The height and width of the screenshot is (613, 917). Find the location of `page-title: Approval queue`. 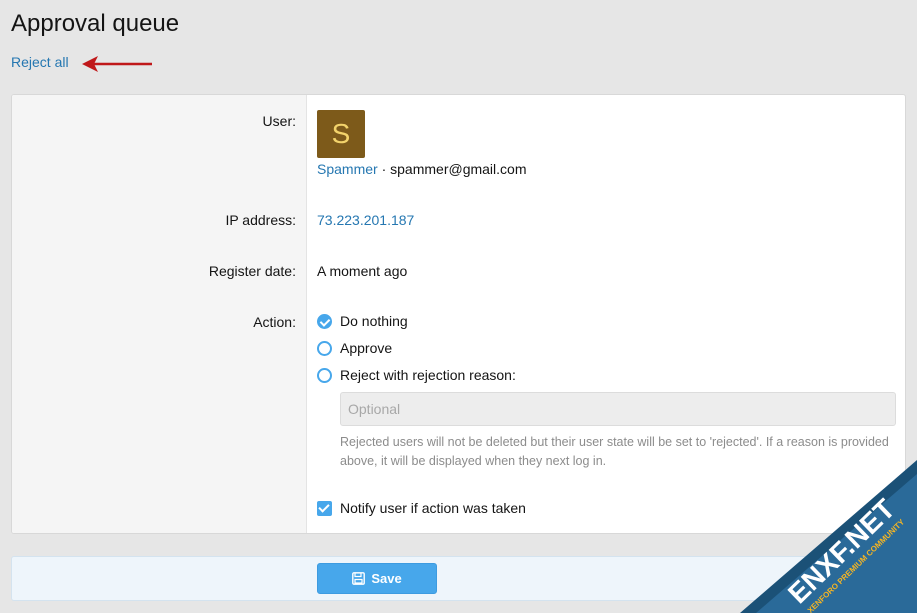

page-title: Approval queue is located at coordinates (95, 23).